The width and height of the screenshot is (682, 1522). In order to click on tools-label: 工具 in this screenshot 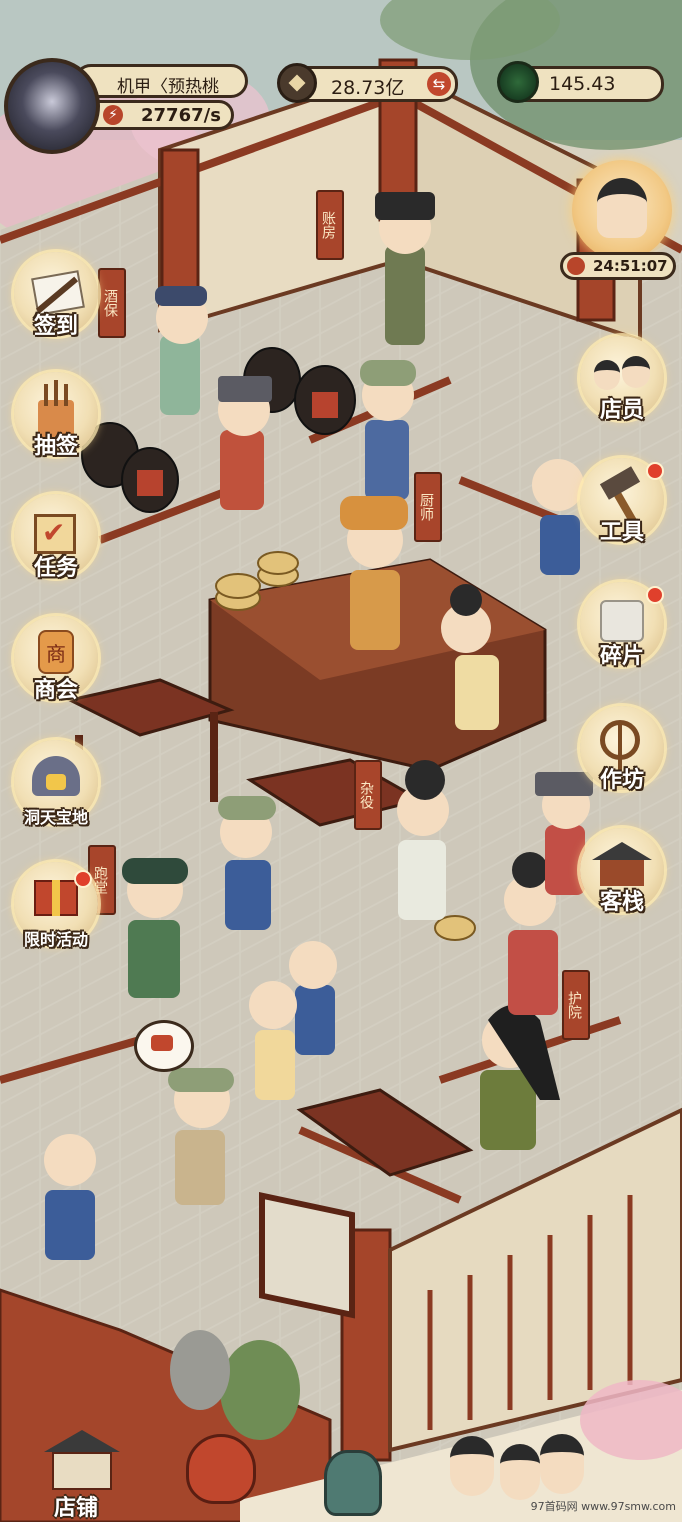, I will do `click(621, 532)`.